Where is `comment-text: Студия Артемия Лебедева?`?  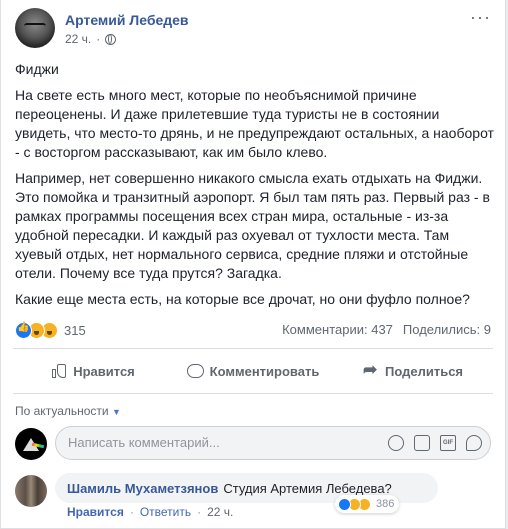 comment-text: Студия Артемия Лебедева? is located at coordinates (307, 488).